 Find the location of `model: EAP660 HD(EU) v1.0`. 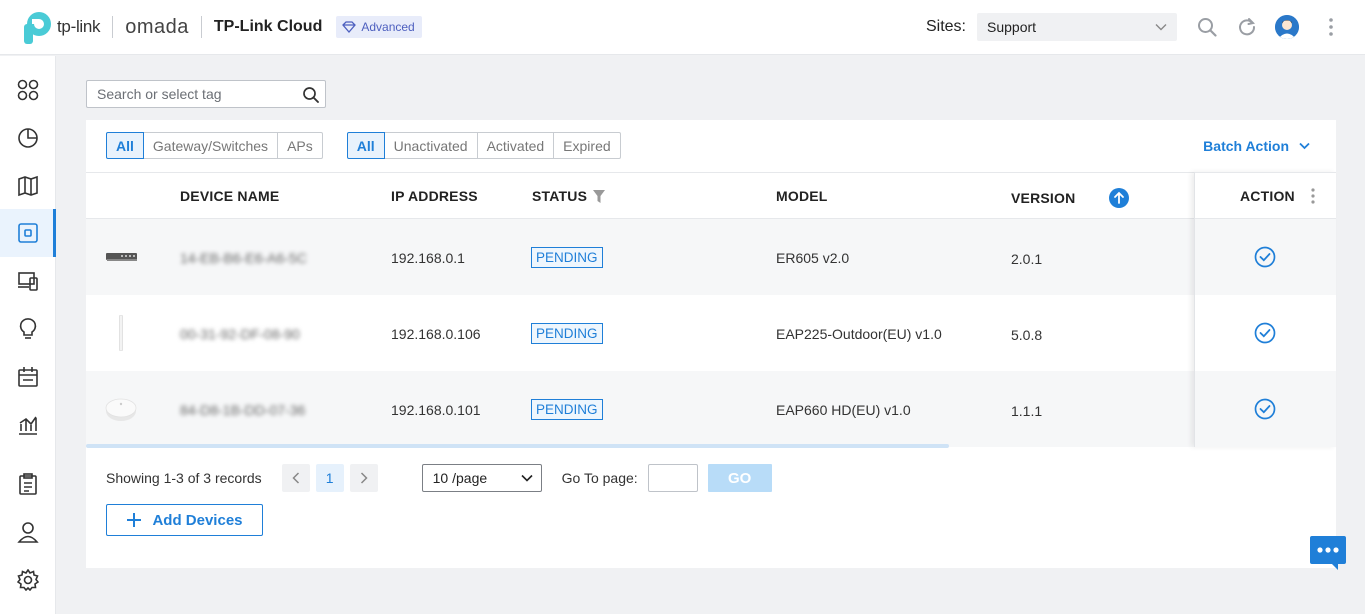

model: EAP660 HD(EU) v1.0 is located at coordinates (843, 410).